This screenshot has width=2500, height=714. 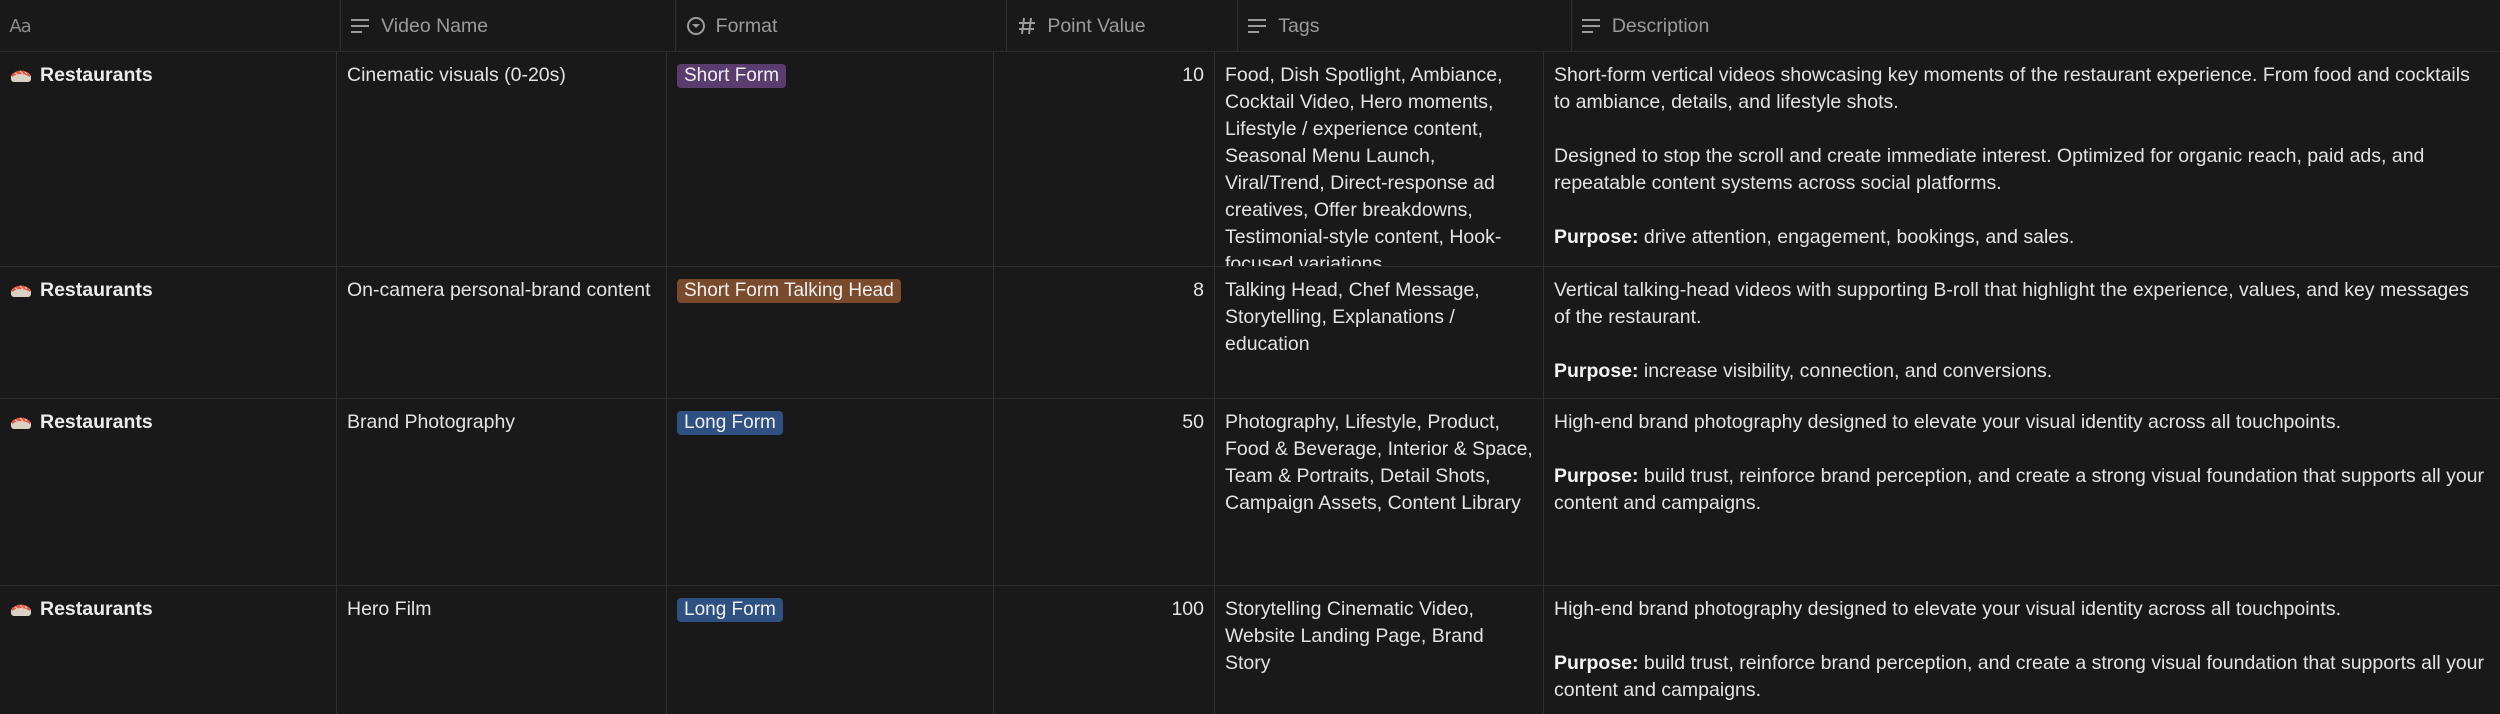 I want to click on format-badge: Short Form Talking Head, so click(x=789, y=291).